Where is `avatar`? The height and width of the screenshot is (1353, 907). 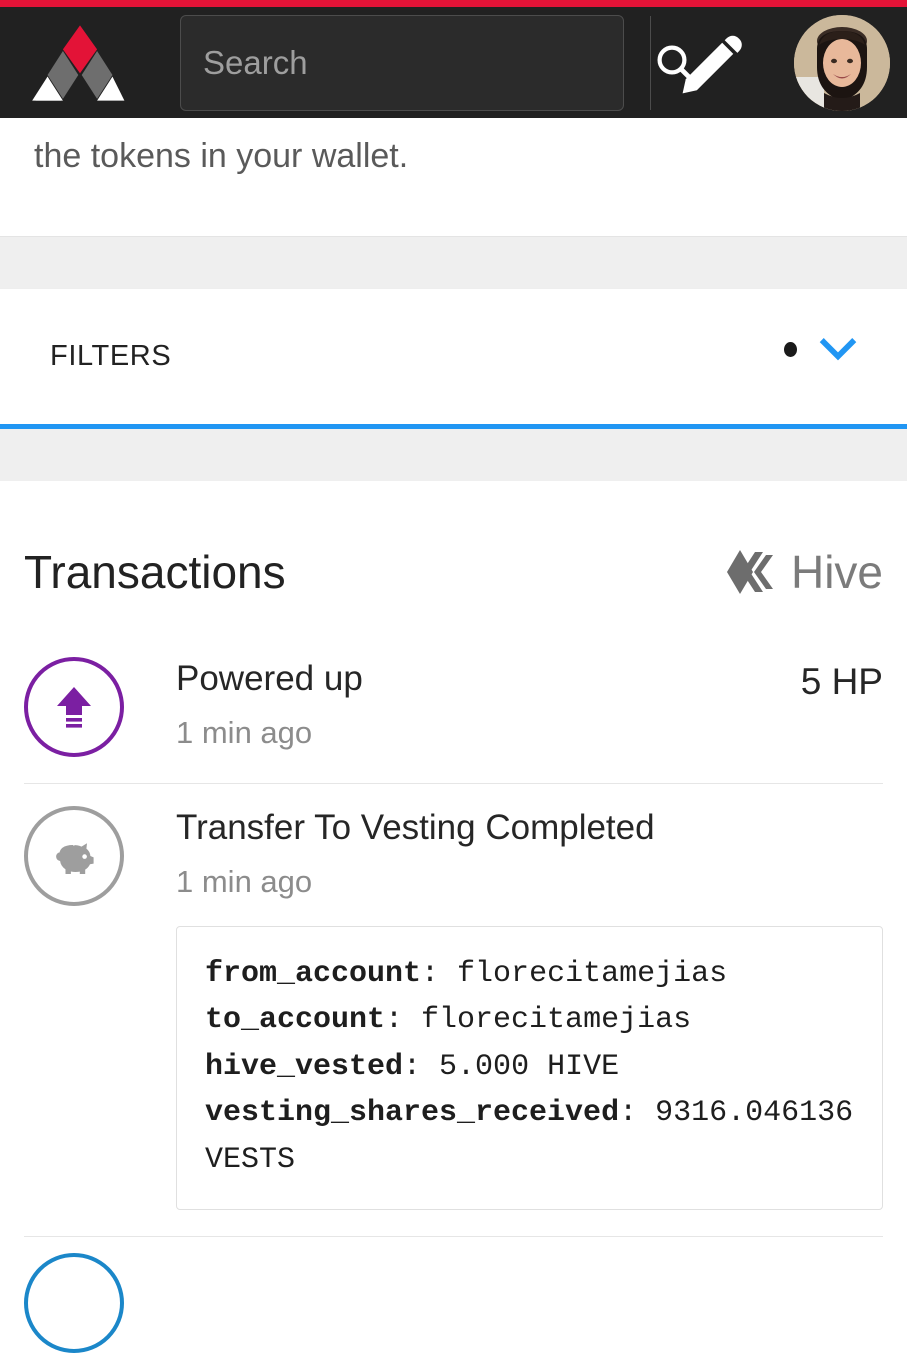 avatar is located at coordinates (842, 62).